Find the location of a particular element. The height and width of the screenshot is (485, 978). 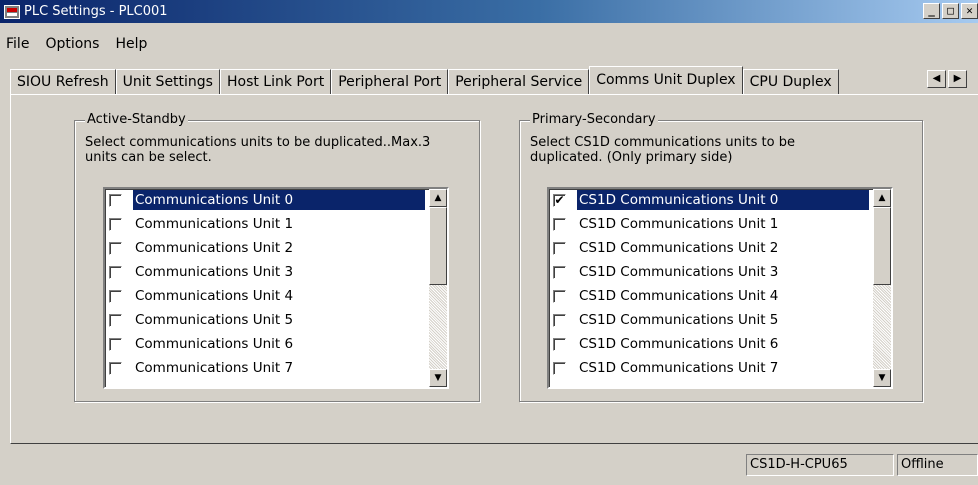

maximize-icon: □ is located at coordinates (950, 10).